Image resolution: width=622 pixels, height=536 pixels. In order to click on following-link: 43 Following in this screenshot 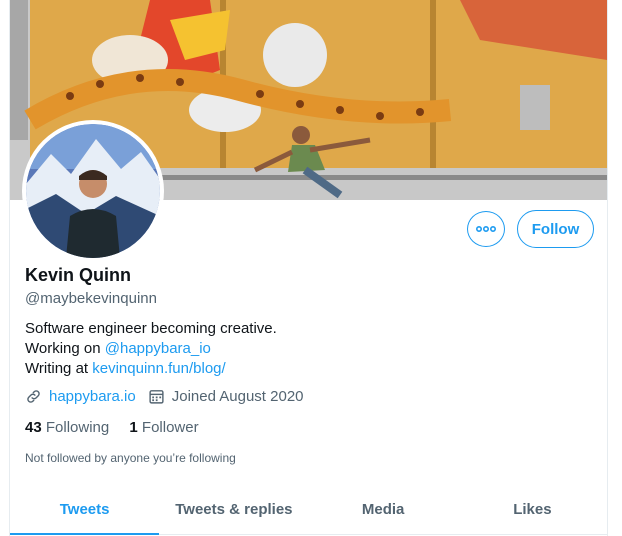, I will do `click(67, 427)`.